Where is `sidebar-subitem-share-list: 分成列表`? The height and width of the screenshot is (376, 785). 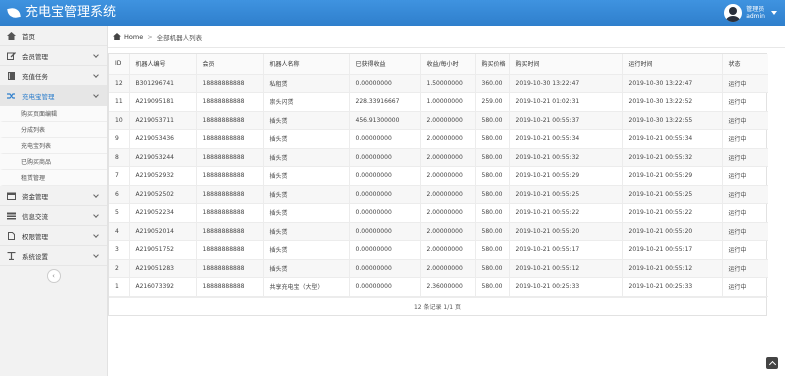 sidebar-subitem-share-list: 分成列表 is located at coordinates (53, 130).